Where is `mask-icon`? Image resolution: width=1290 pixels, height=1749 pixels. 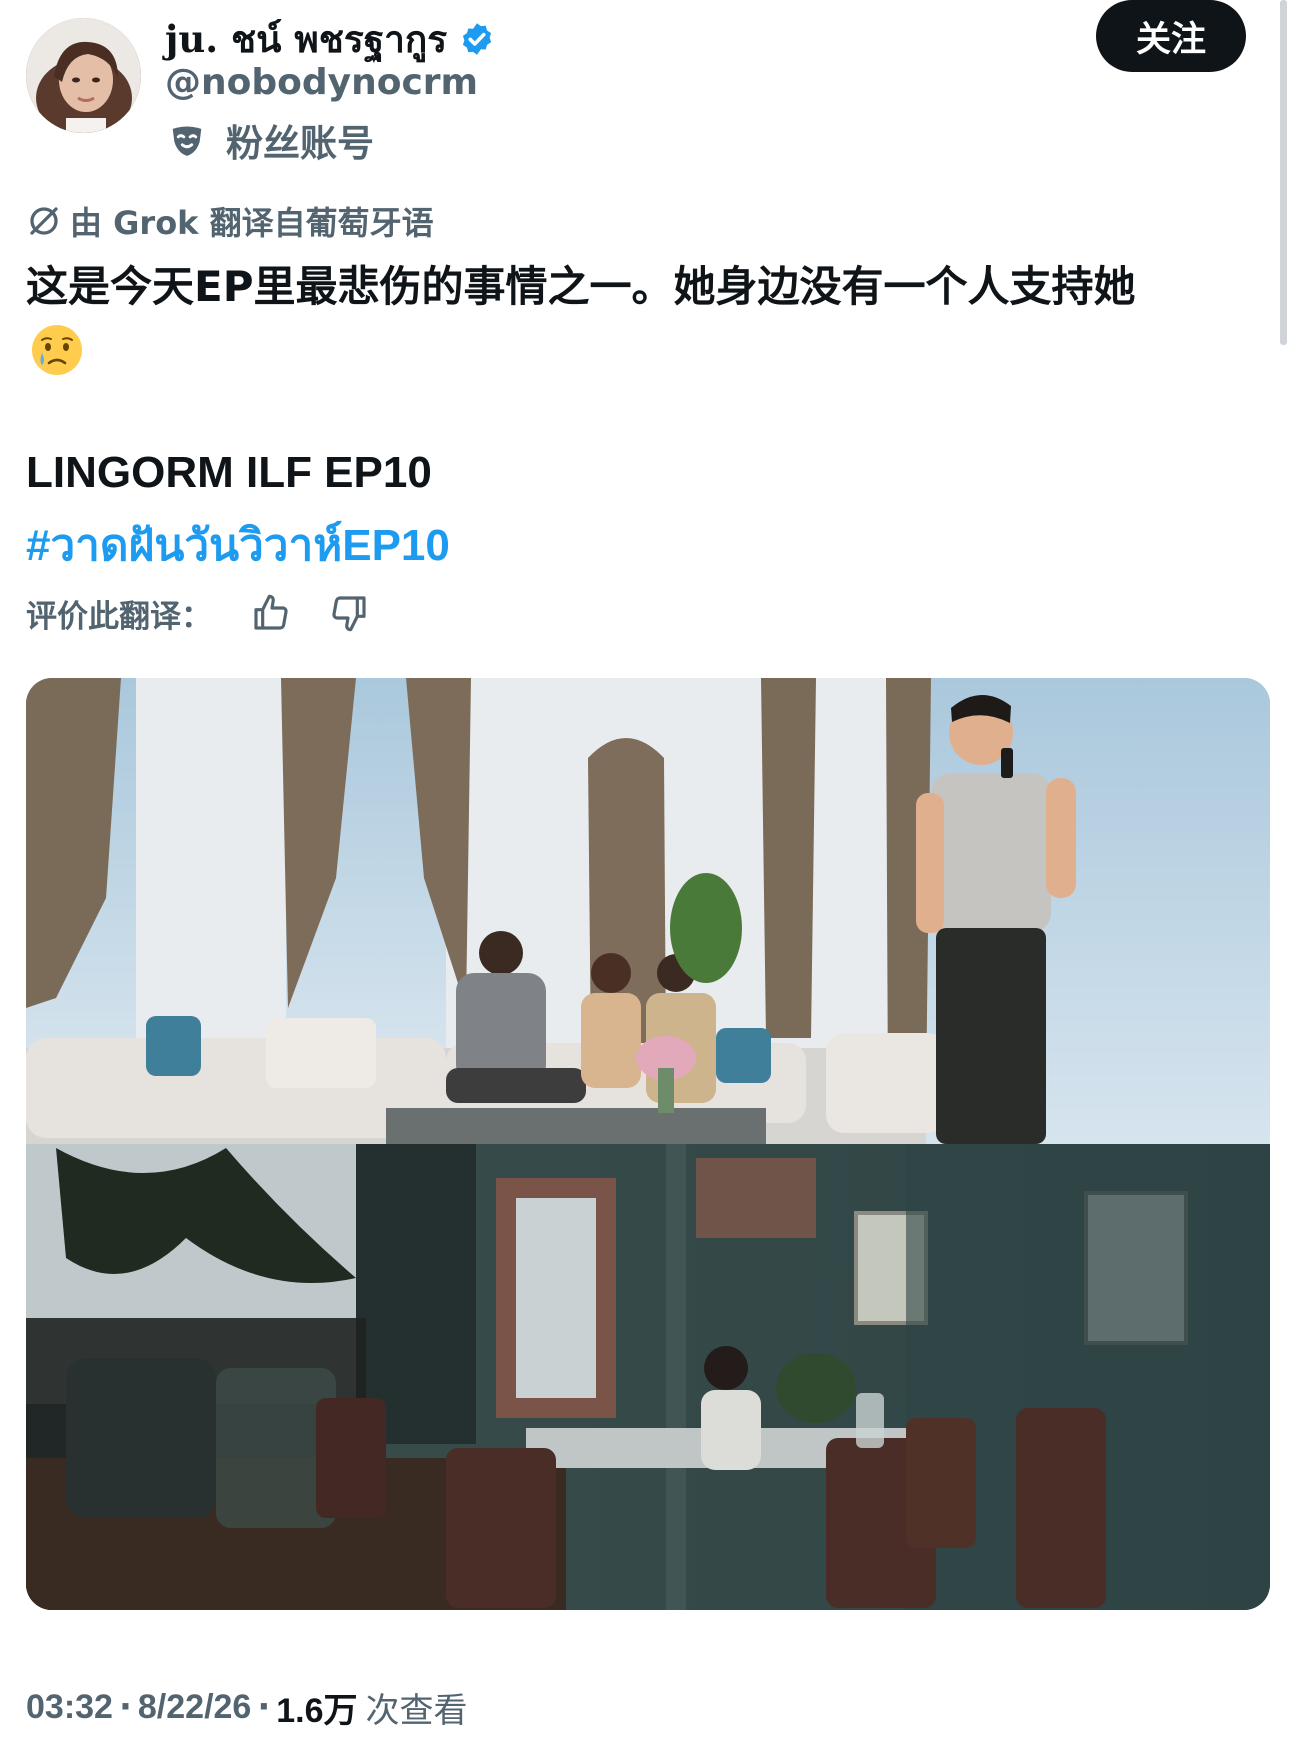 mask-icon is located at coordinates (187, 141).